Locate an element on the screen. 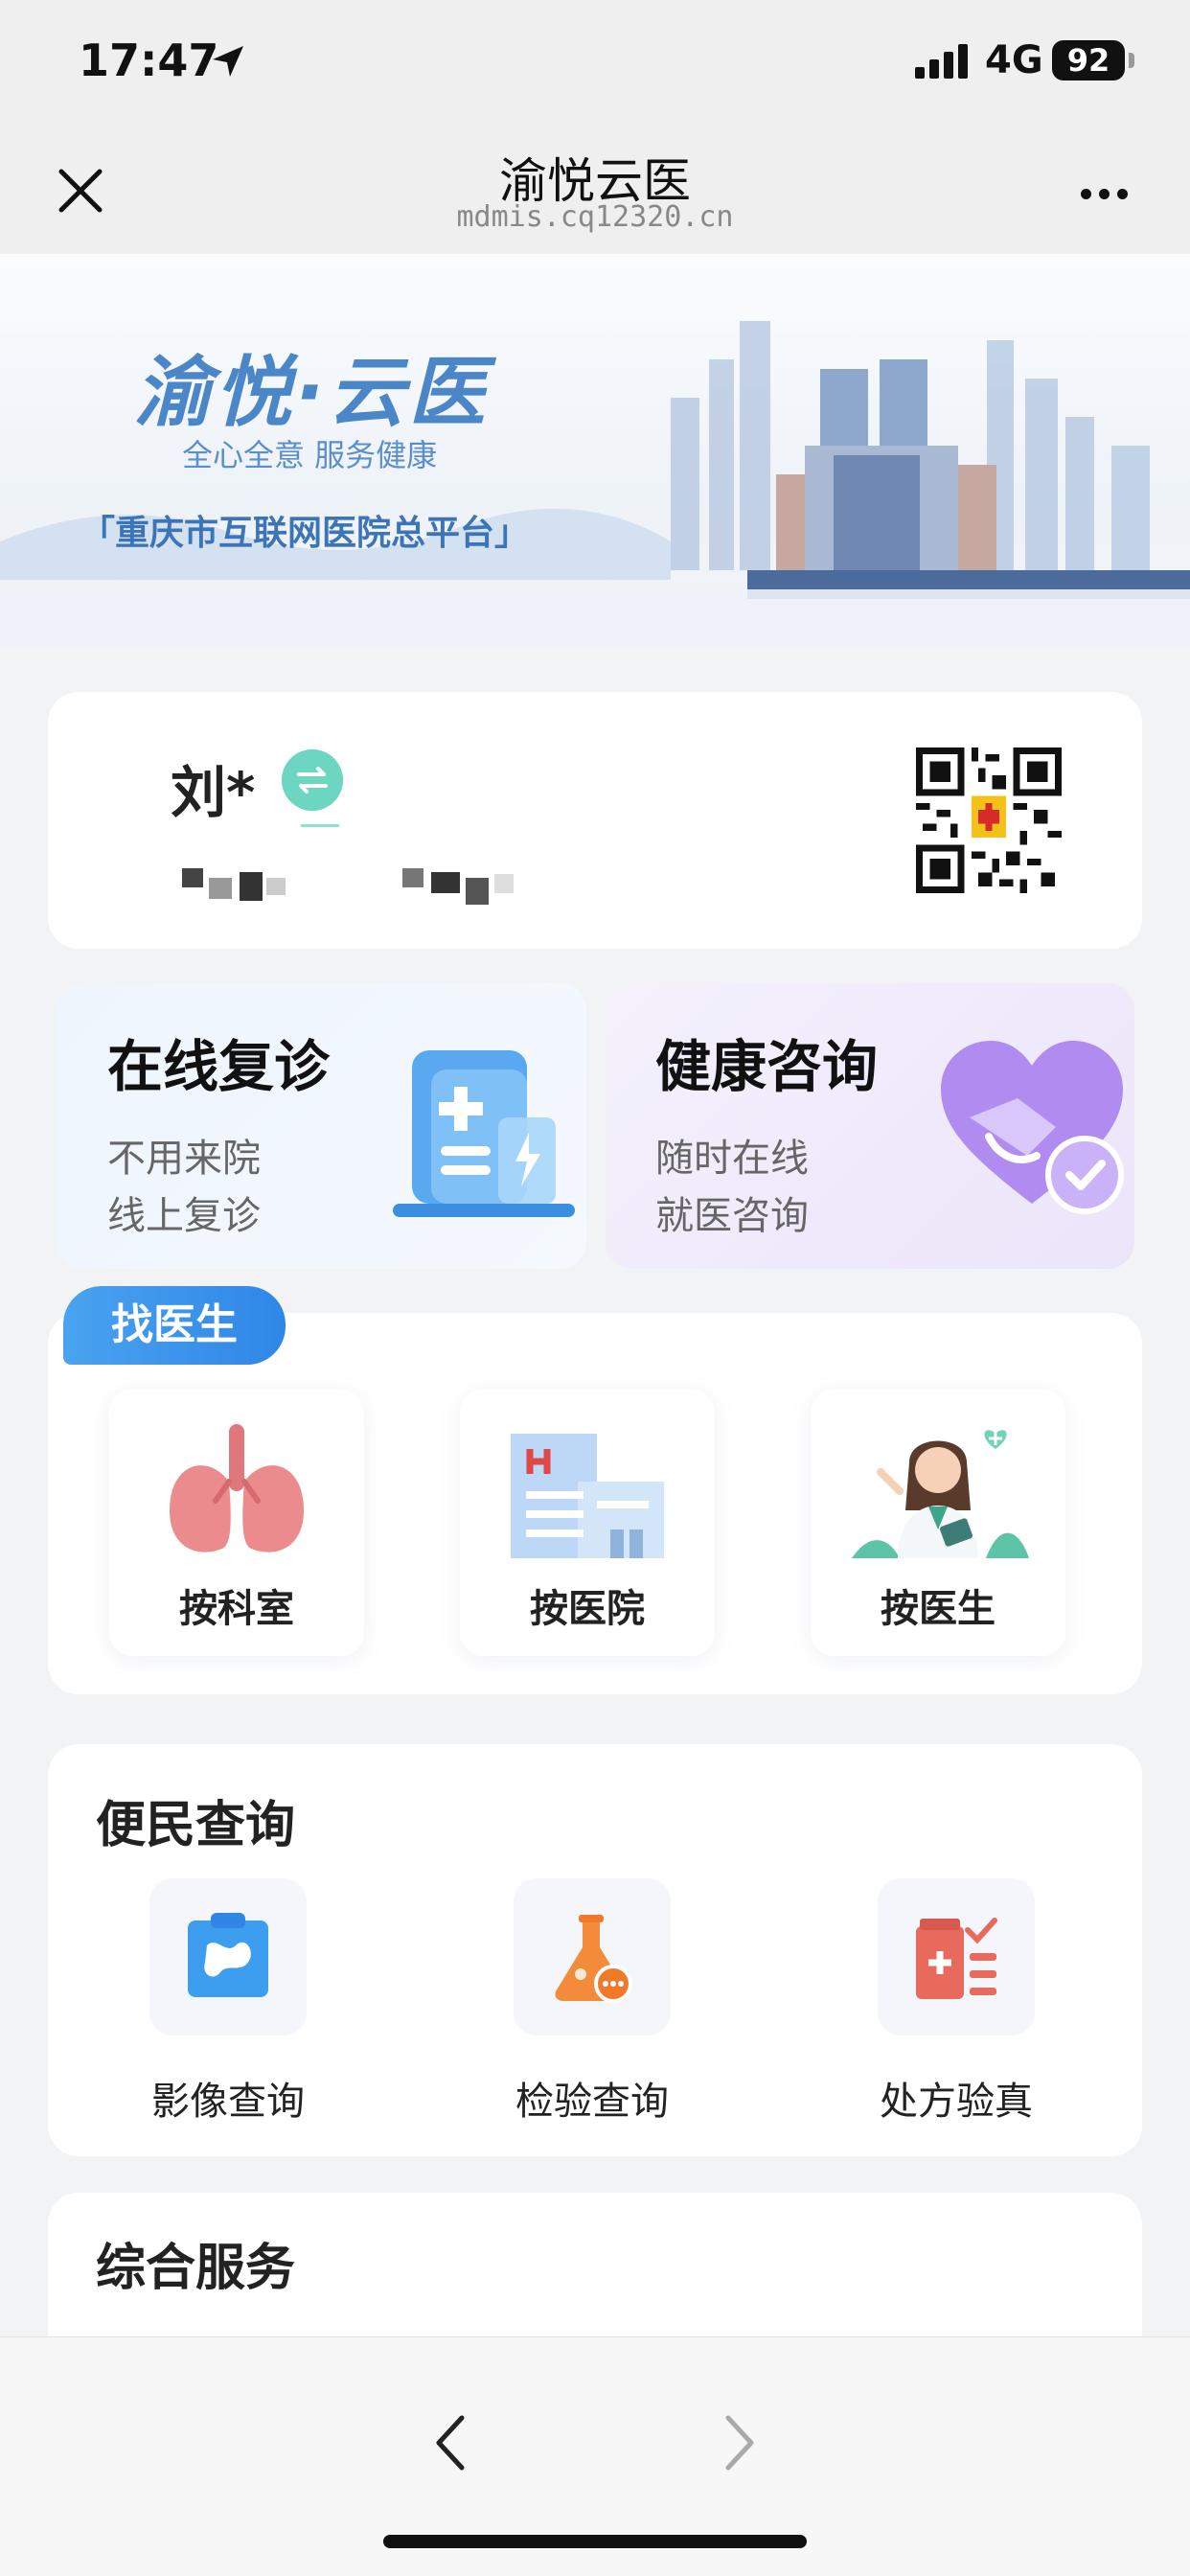 The height and width of the screenshot is (2576, 1190). nav-bar: 渝悦云医 mdmis.cq12320.cn is located at coordinates (595, 191).